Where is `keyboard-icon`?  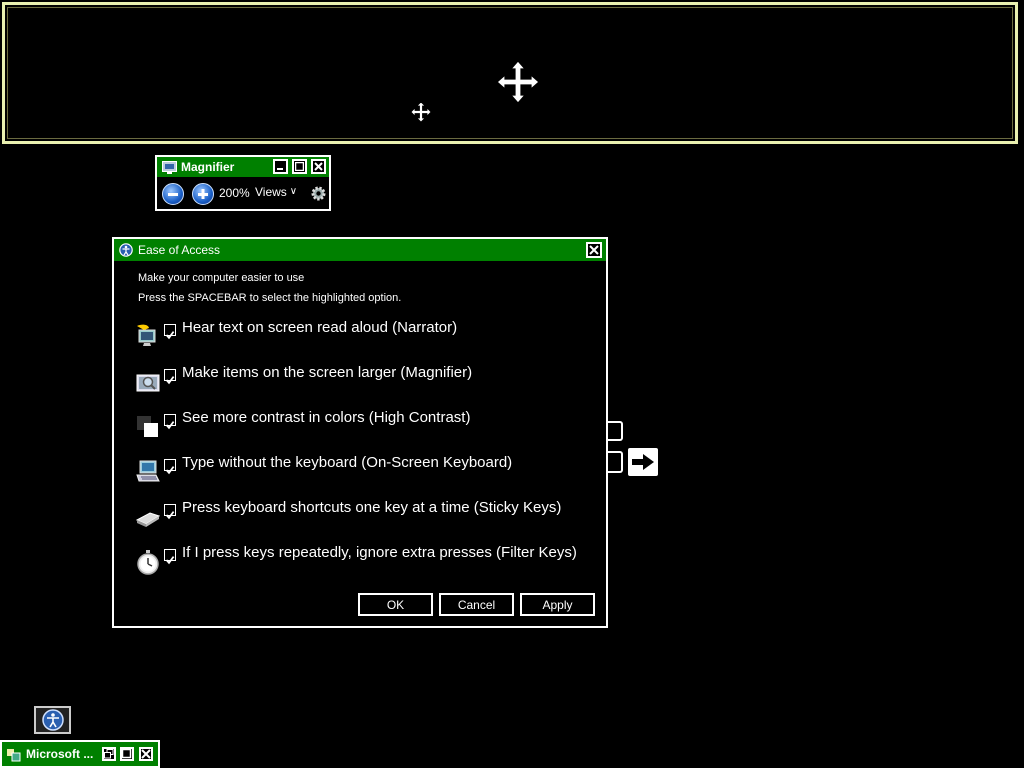
keyboard-icon is located at coordinates (148, 471).